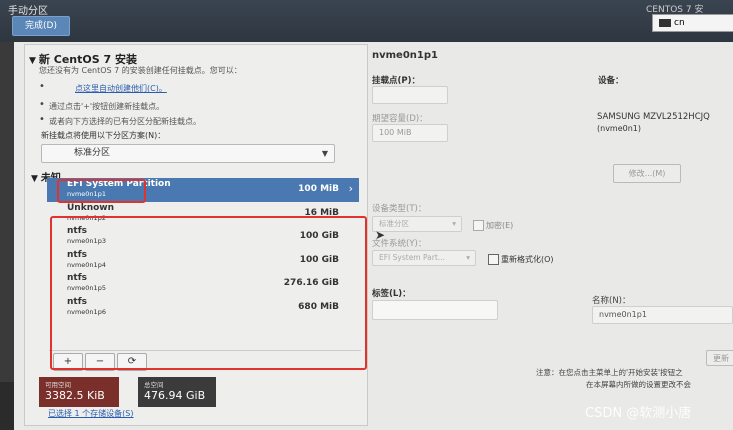 The width and height of the screenshot is (733, 430). What do you see at coordinates (188, 153) in the screenshot?
I see `partition-scheme-select: 标准分区 ▼` at bounding box center [188, 153].